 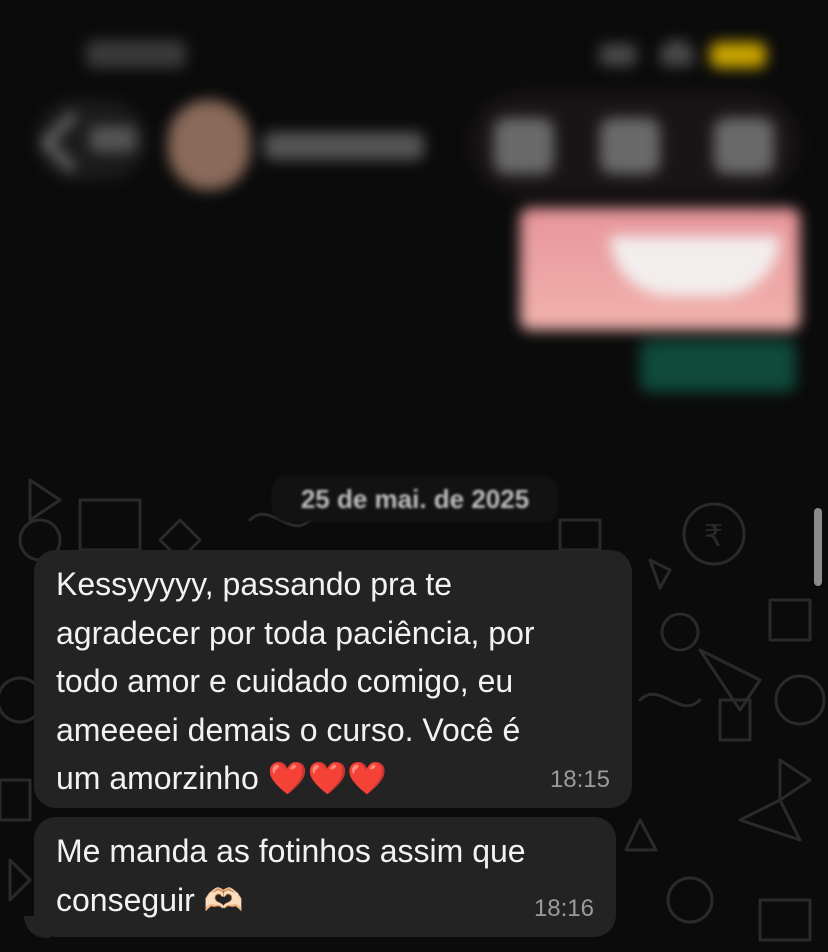 I want to click on contact-name, so click(x=344, y=146).